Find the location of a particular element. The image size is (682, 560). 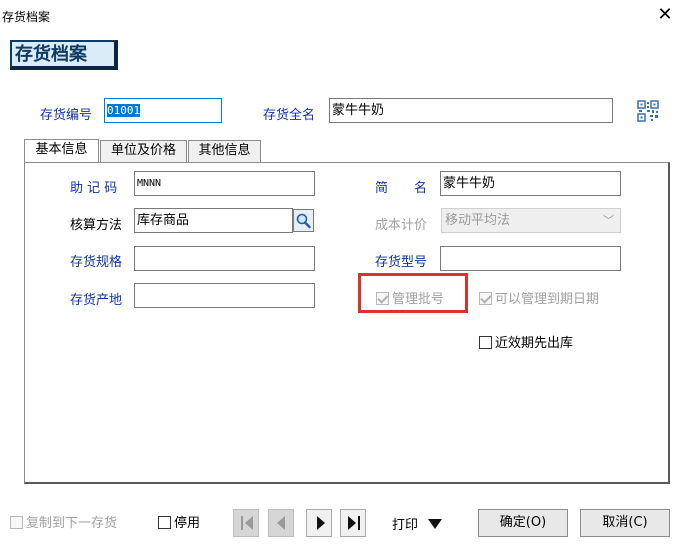

batch-checkbox: 管理批号 is located at coordinates (410, 297).